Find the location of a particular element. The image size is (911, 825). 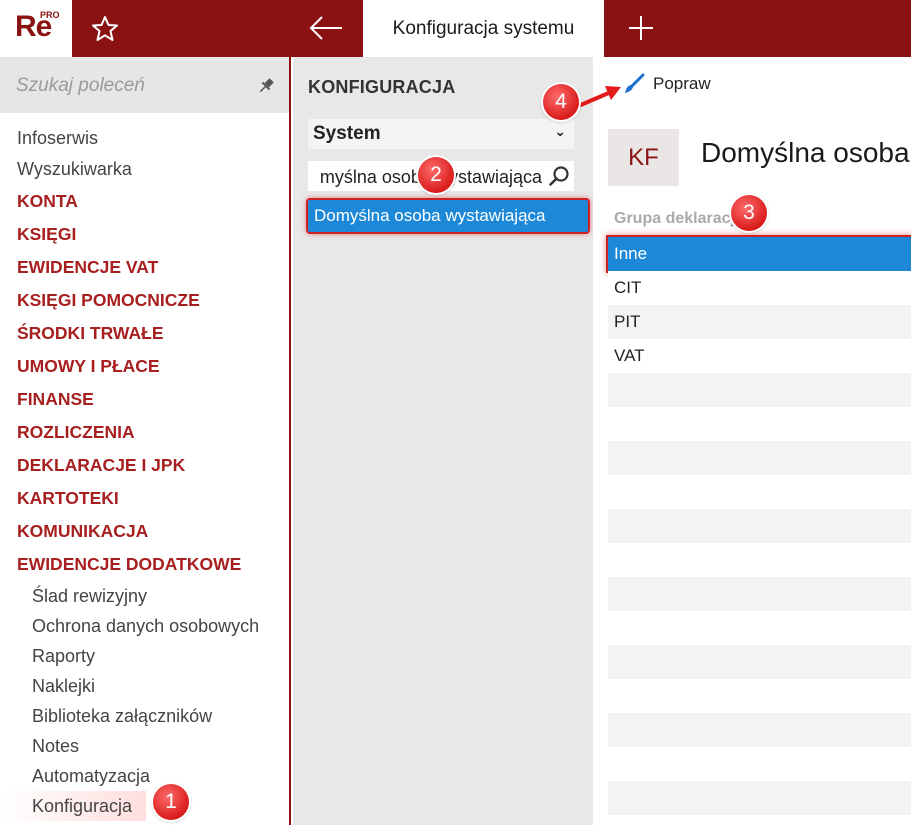

annotation-marker-4: 4 is located at coordinates (561, 102).